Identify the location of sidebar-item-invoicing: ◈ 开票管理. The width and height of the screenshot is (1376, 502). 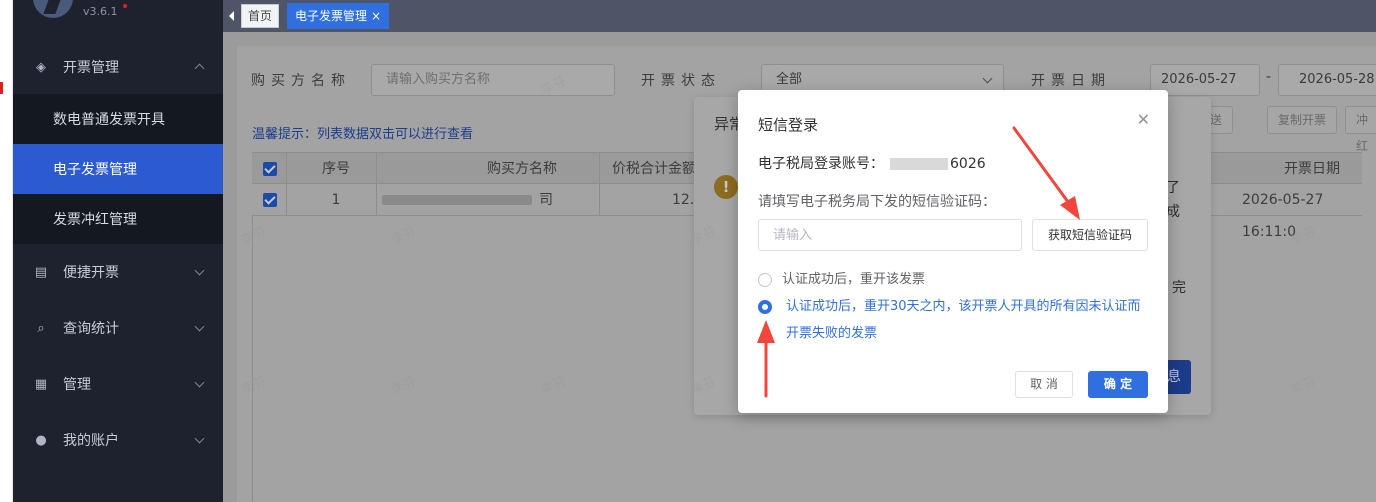
(118, 67).